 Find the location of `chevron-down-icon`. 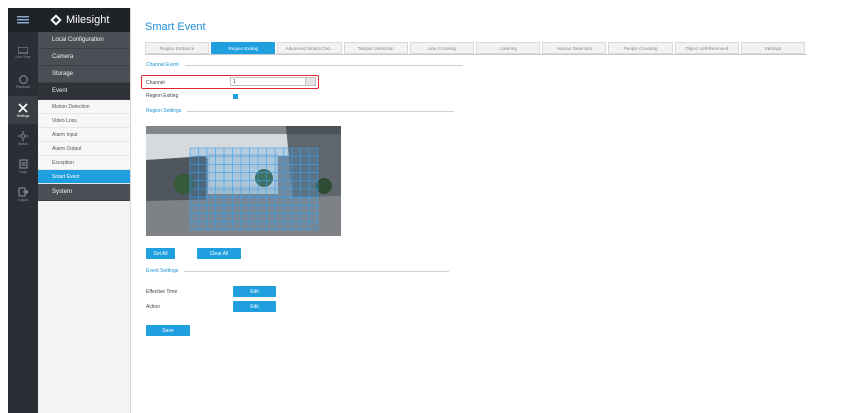

chevron-down-icon is located at coordinates (310, 81).